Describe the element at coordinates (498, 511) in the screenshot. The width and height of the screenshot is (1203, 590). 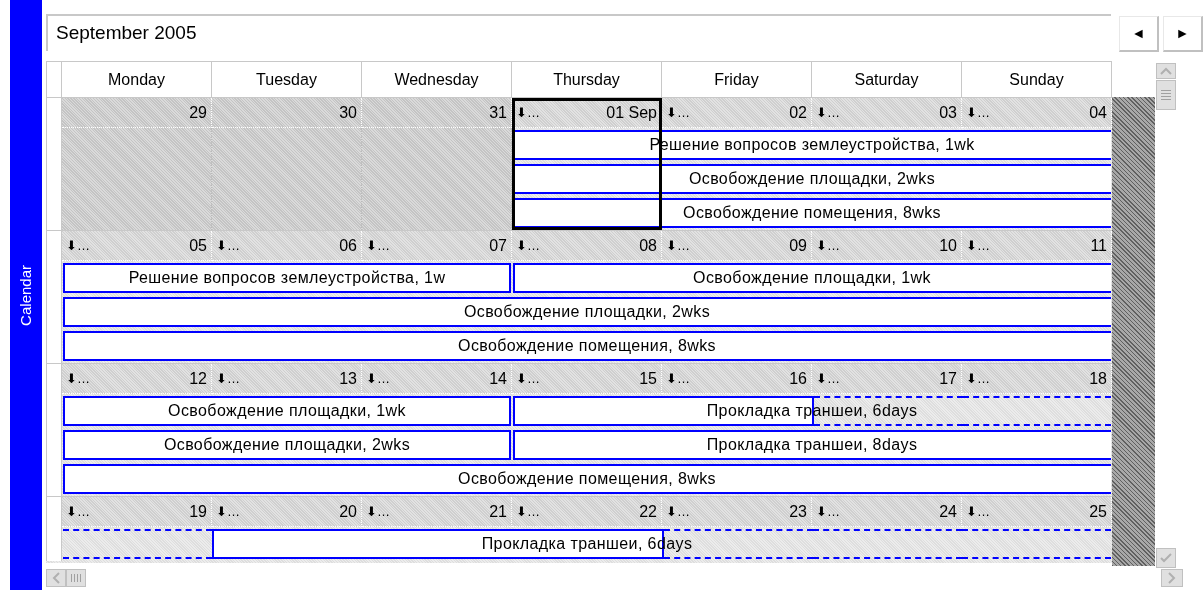
I see `day-number: 21` at that location.